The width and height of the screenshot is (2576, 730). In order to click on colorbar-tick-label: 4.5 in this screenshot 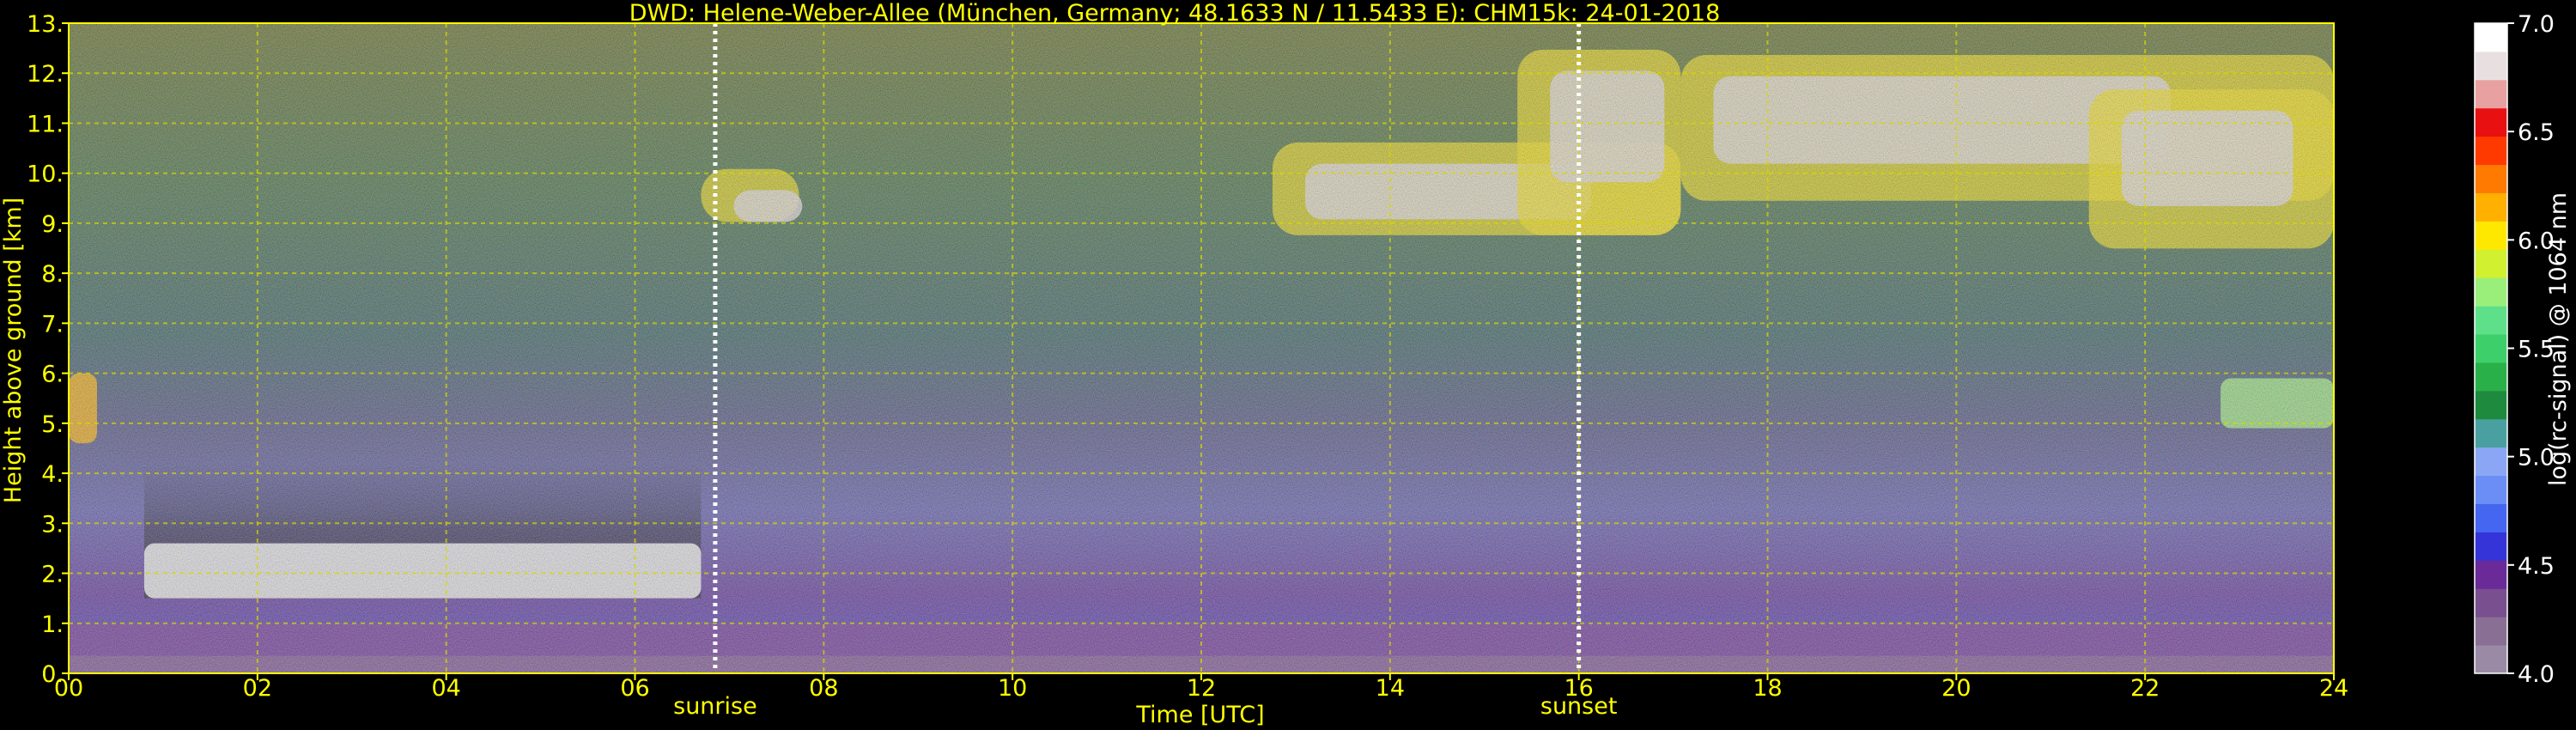, I will do `click(2536, 566)`.